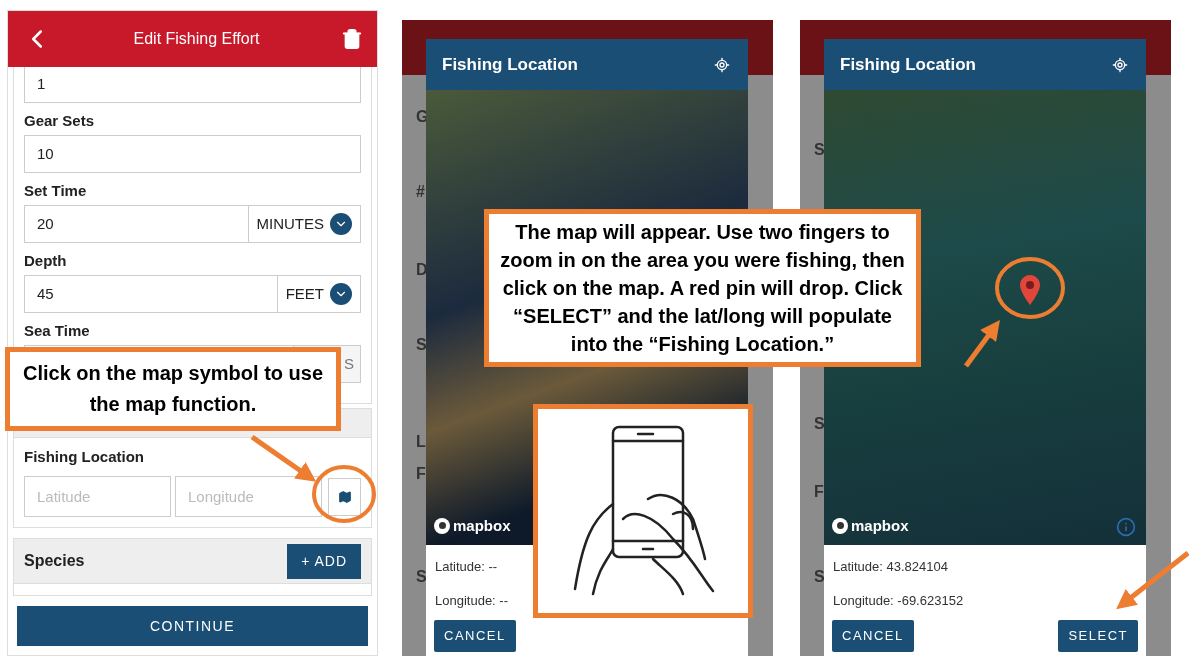 The height and width of the screenshot is (656, 1189). Describe the element at coordinates (84, 457) in the screenshot. I see `field-label: Fishing Location` at that location.